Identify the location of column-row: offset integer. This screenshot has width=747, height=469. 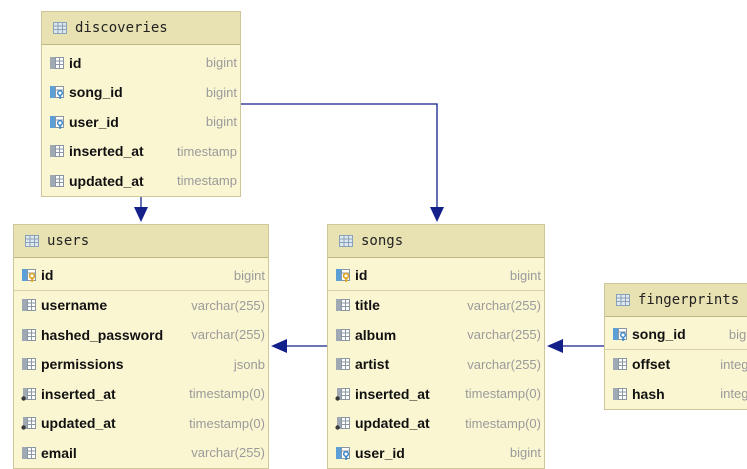
(676, 365).